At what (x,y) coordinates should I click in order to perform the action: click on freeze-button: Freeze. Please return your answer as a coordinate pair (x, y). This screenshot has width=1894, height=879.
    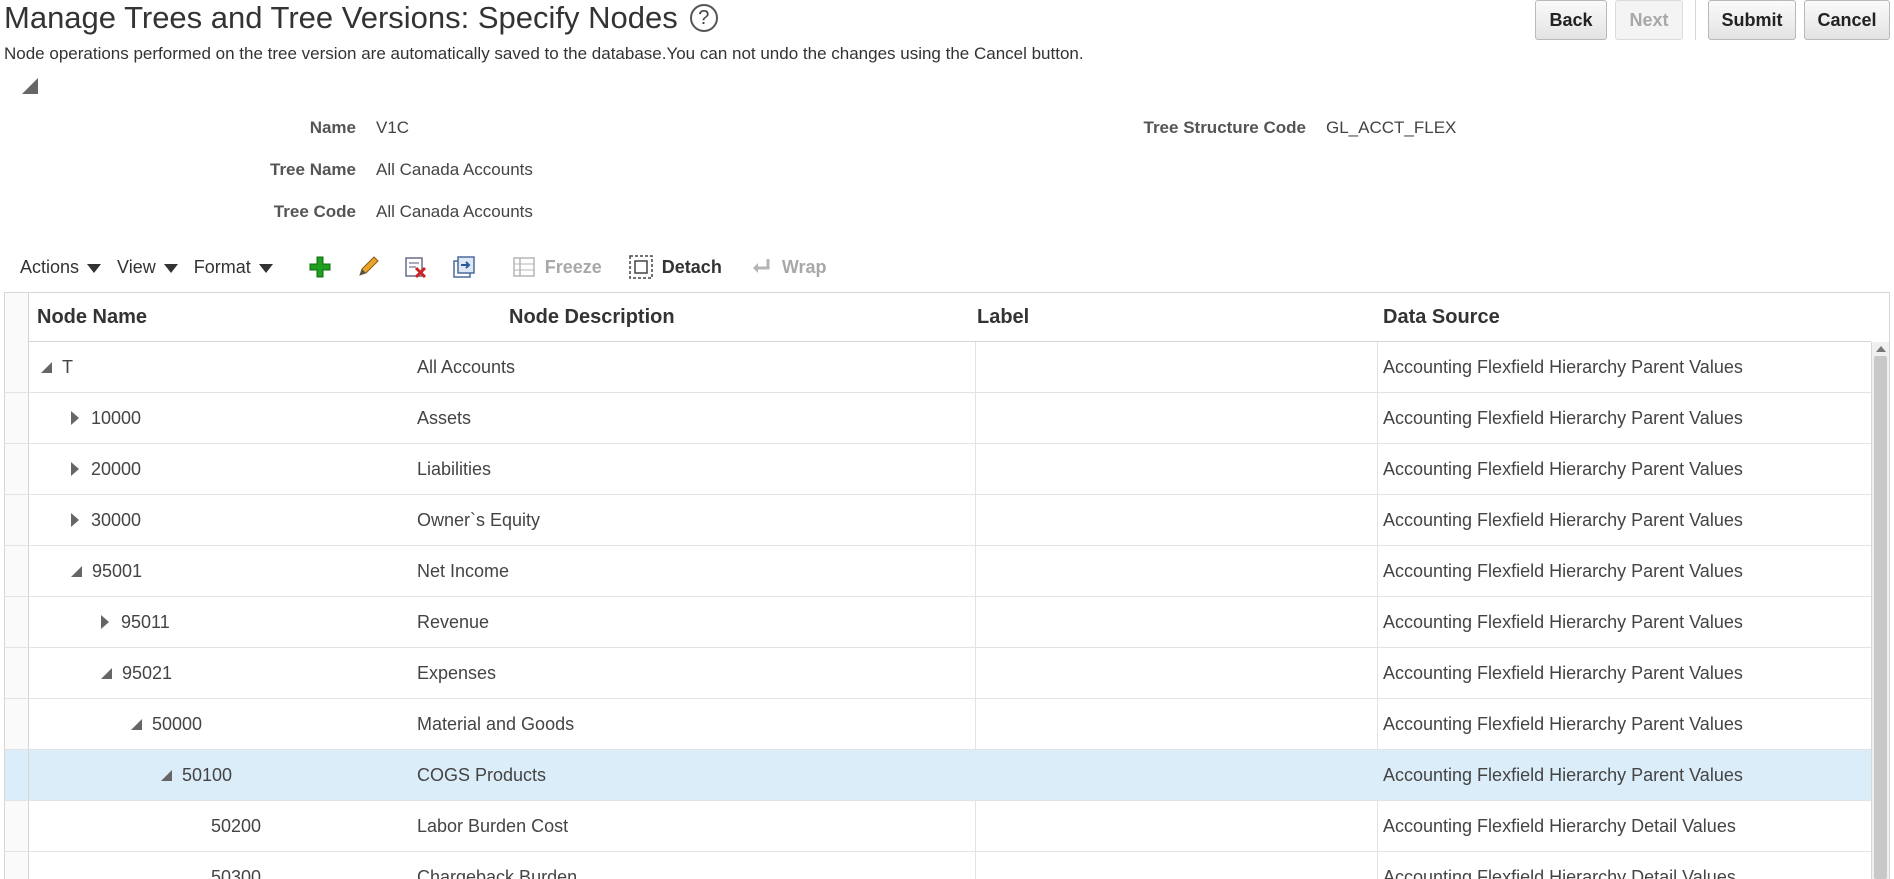
    Looking at the image, I should click on (556, 267).